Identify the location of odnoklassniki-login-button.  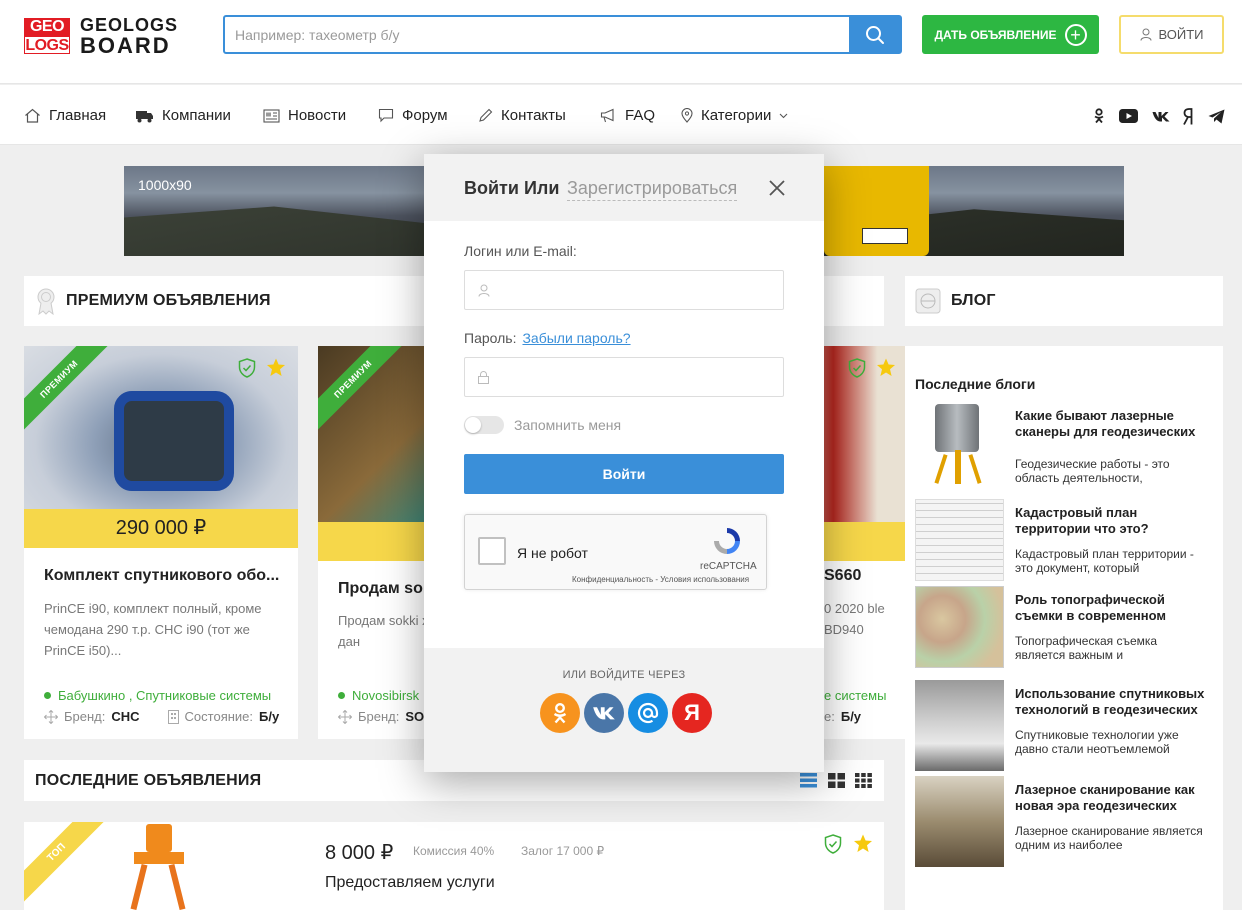
(560, 713).